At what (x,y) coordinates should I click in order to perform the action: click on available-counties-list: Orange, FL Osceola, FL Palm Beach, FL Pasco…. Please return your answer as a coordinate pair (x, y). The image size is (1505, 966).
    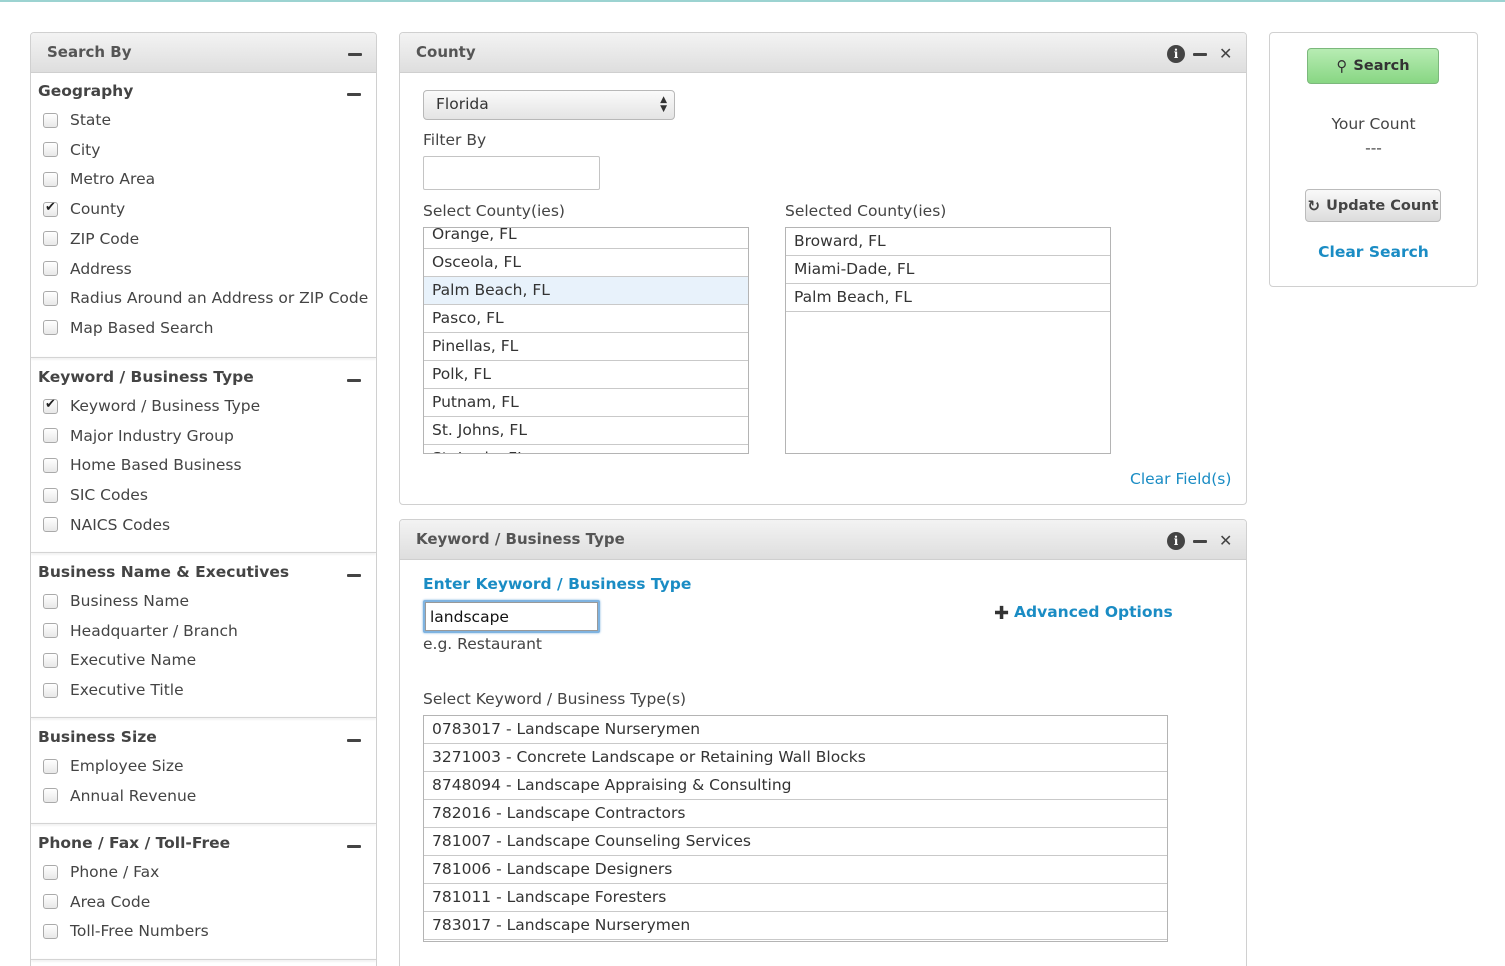
    Looking at the image, I should click on (586, 340).